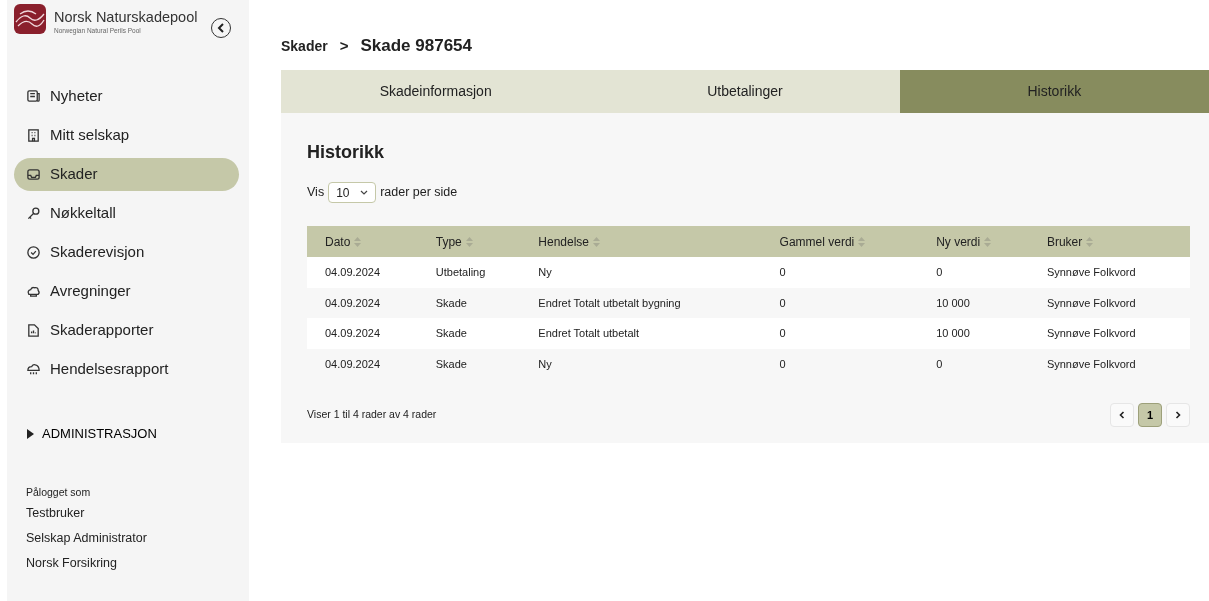 Image resolution: width=1209 pixels, height=601 pixels. Describe the element at coordinates (346, 152) in the screenshot. I see `section-title: Historikk` at that location.